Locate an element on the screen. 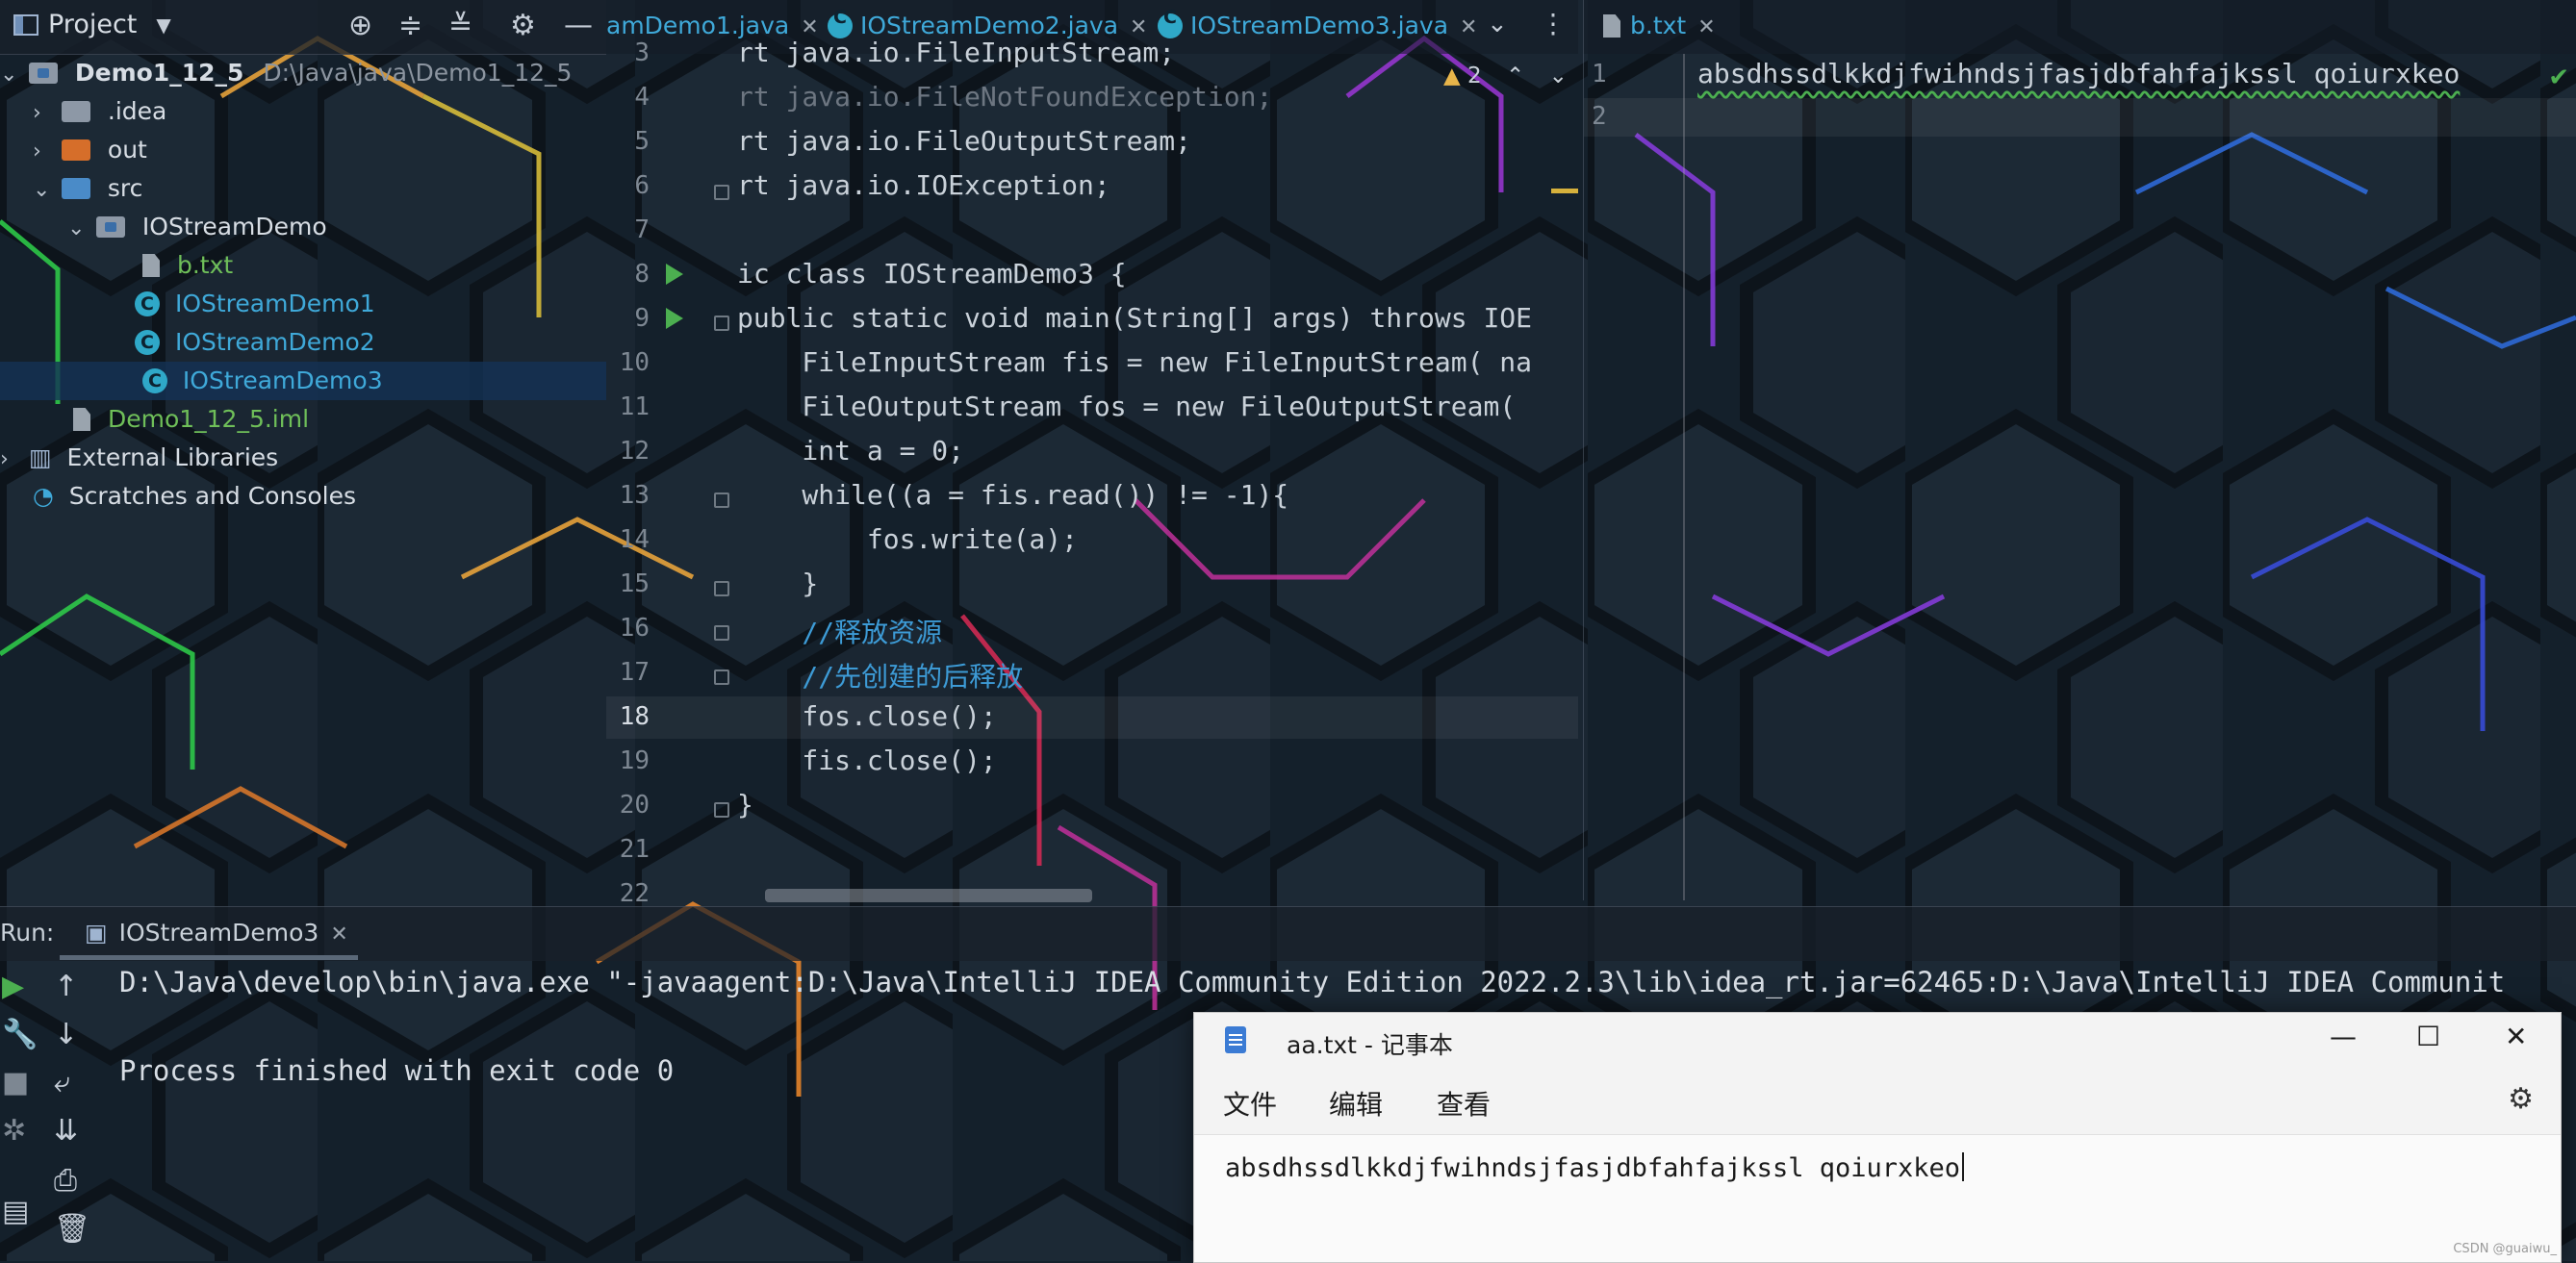  menu-file: 文件 is located at coordinates (1250, 1103).